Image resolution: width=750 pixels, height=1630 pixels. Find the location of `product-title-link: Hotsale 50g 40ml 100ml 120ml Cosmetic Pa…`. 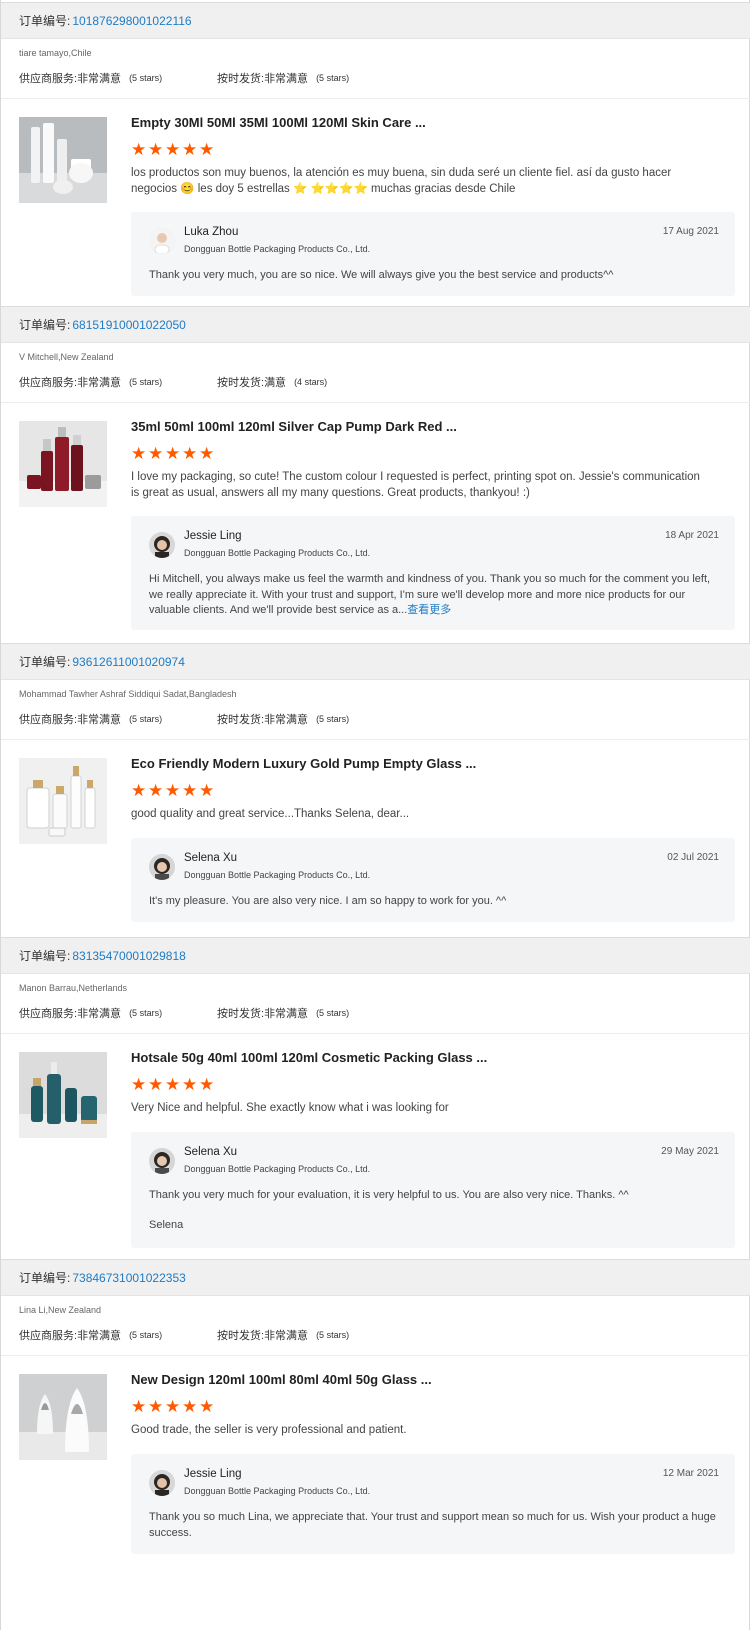

product-title-link: Hotsale 50g 40ml 100ml 120ml Cosmetic Pa… is located at coordinates (309, 1057).